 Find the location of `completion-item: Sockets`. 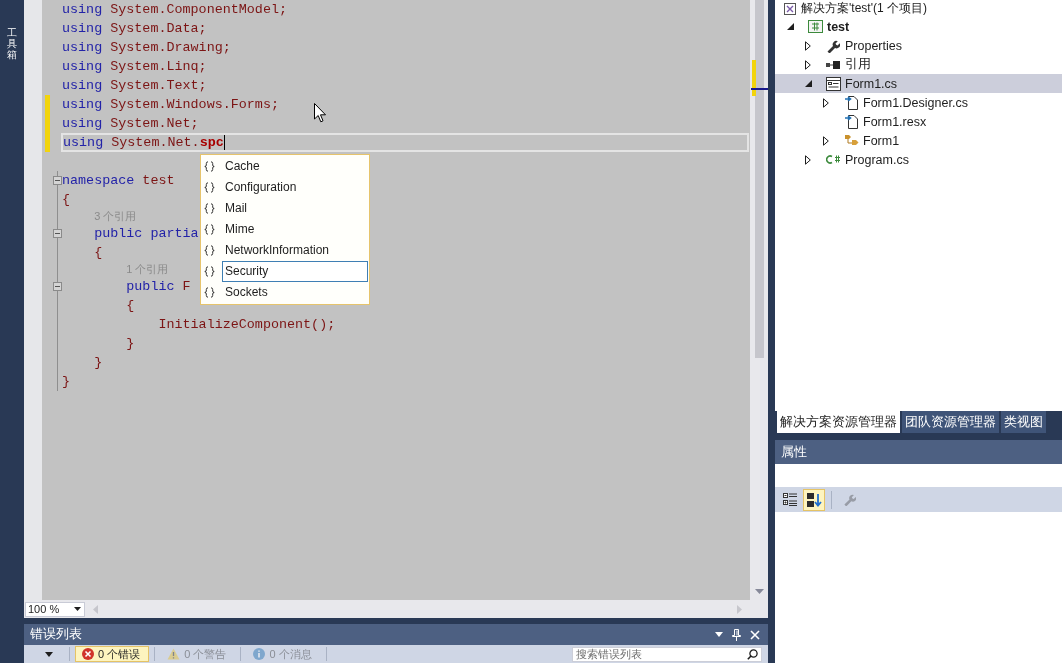

completion-item: Sockets is located at coordinates (295, 292).